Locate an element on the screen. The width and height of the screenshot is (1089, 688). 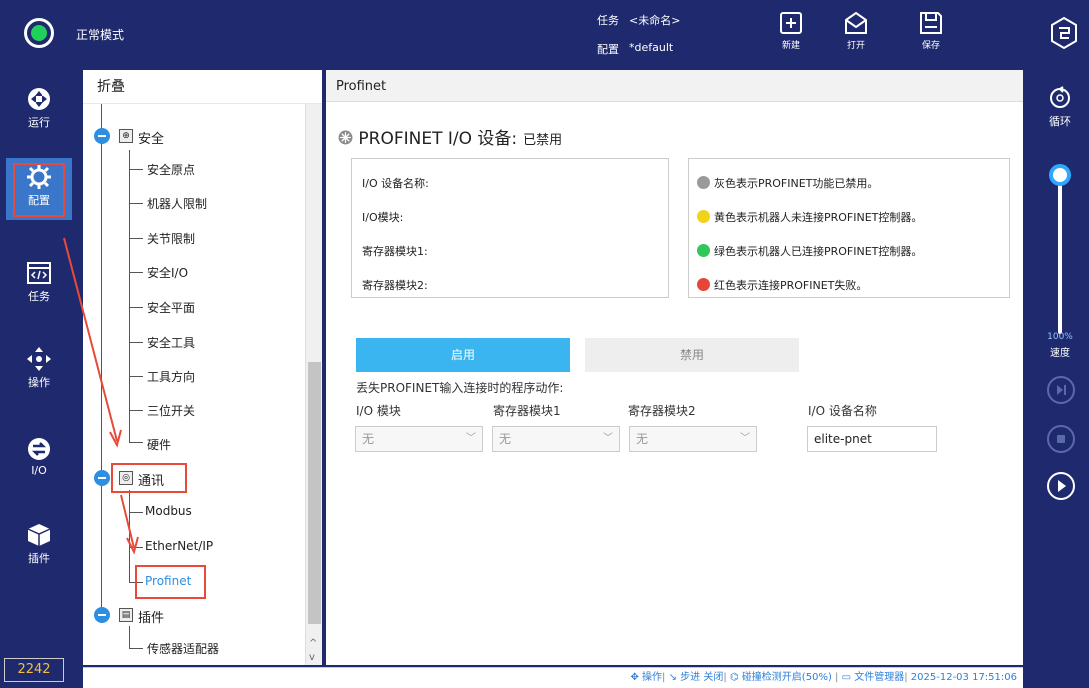
status-datetime: 2025-12-03 17:51:06 is located at coordinates (963, 677).